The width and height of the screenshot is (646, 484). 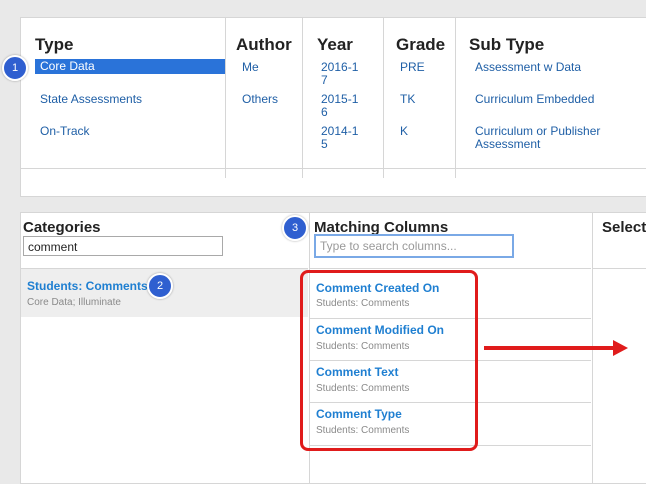 I want to click on type-option-core-data: Core Data, so click(x=130, y=66).